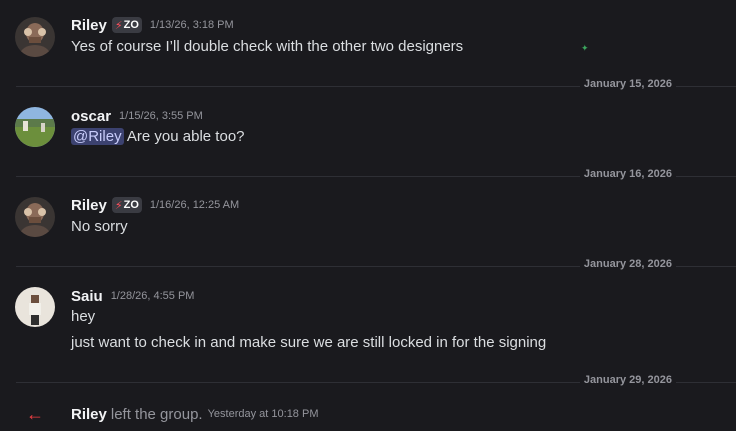 The width and height of the screenshot is (736, 431). I want to click on username: Saiu, so click(87, 296).